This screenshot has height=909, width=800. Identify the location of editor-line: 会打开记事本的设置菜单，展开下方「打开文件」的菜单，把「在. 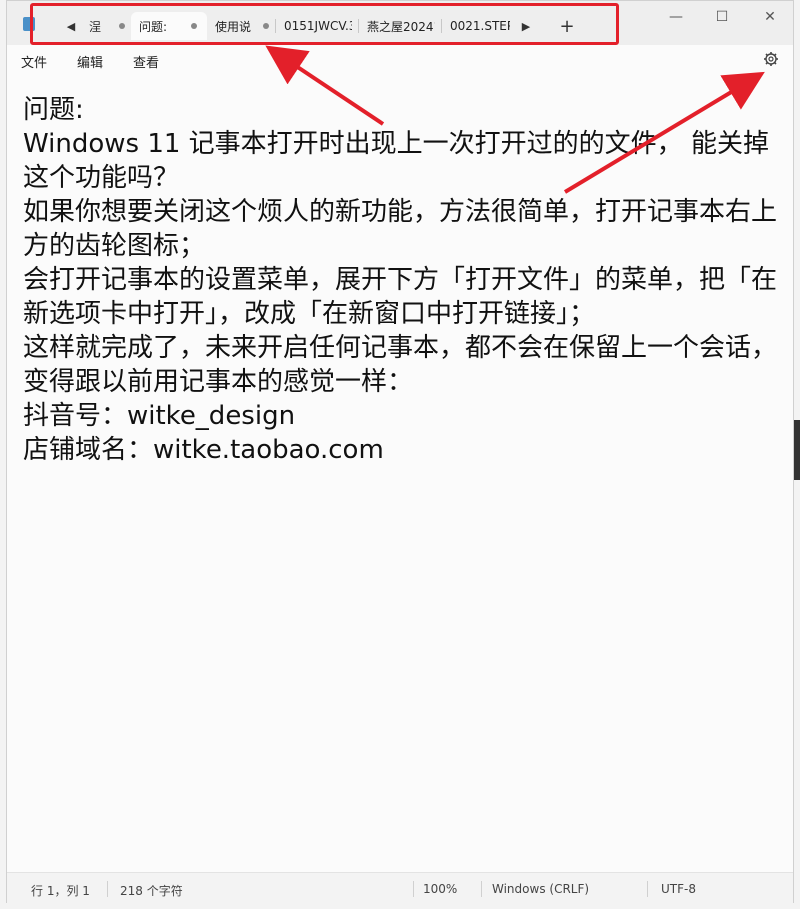
(400, 280).